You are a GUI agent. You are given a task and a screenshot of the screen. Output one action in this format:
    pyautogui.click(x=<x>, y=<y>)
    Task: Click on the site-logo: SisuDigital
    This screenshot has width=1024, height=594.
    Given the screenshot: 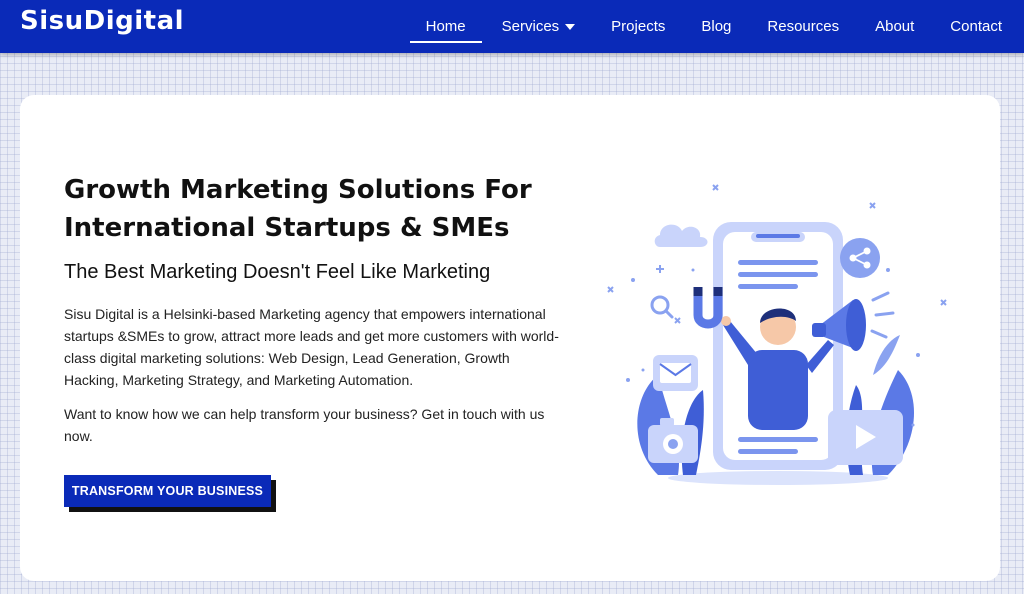 What is the action you would take?
    pyautogui.click(x=102, y=21)
    